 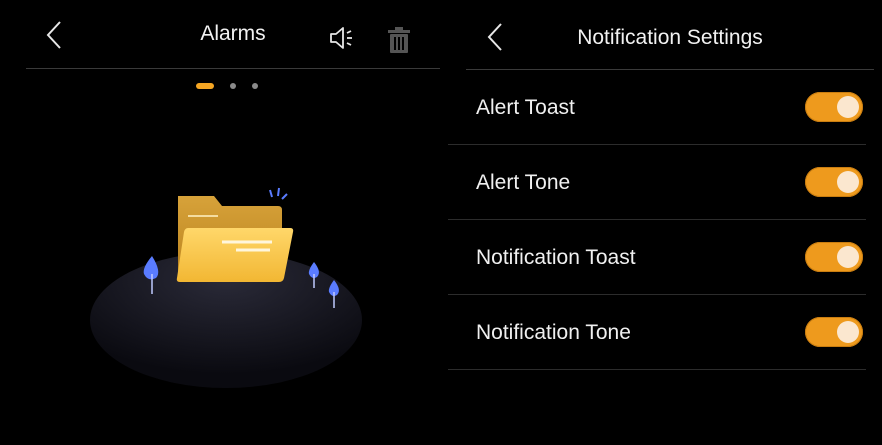 I want to click on trash-icon, so click(x=399, y=40).